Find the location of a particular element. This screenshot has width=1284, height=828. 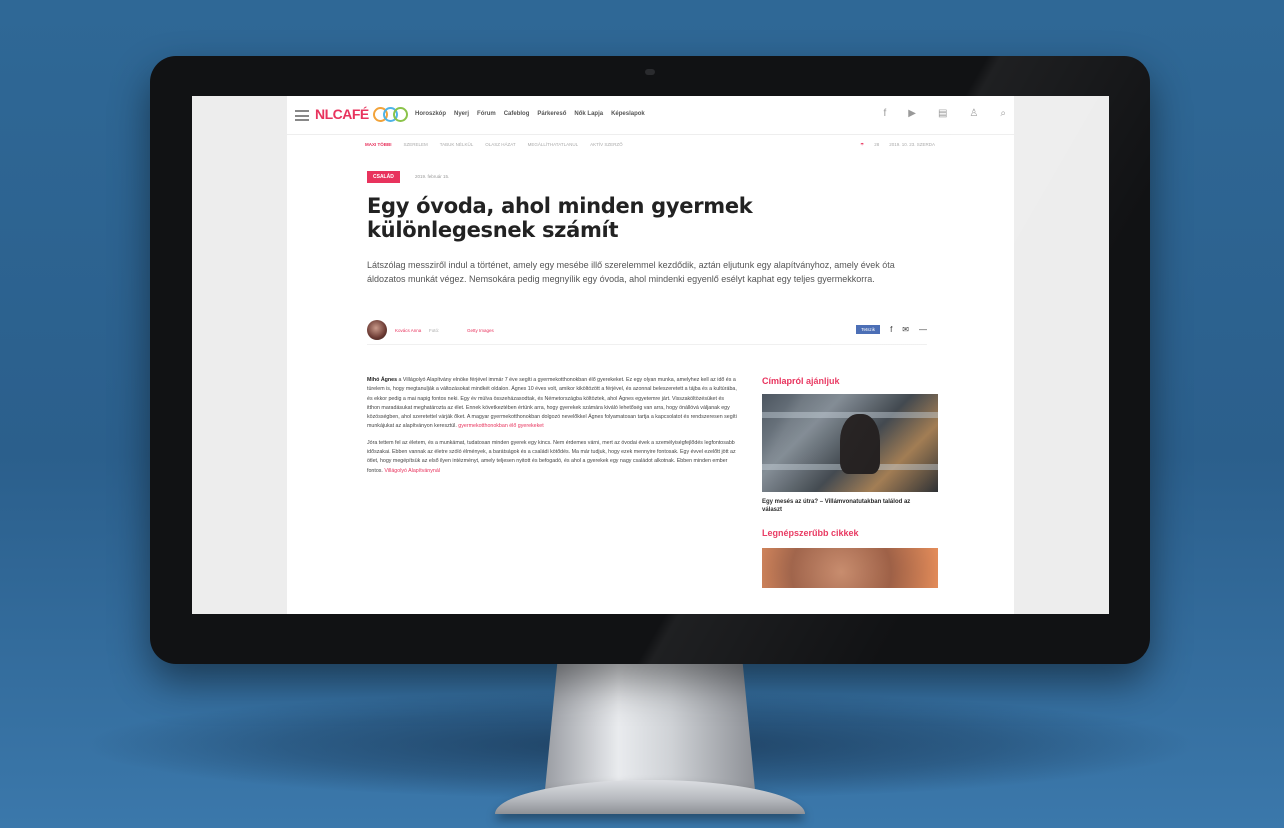

inline-link: gyermekotthonokban élő gyerekeket is located at coordinates (500, 426).